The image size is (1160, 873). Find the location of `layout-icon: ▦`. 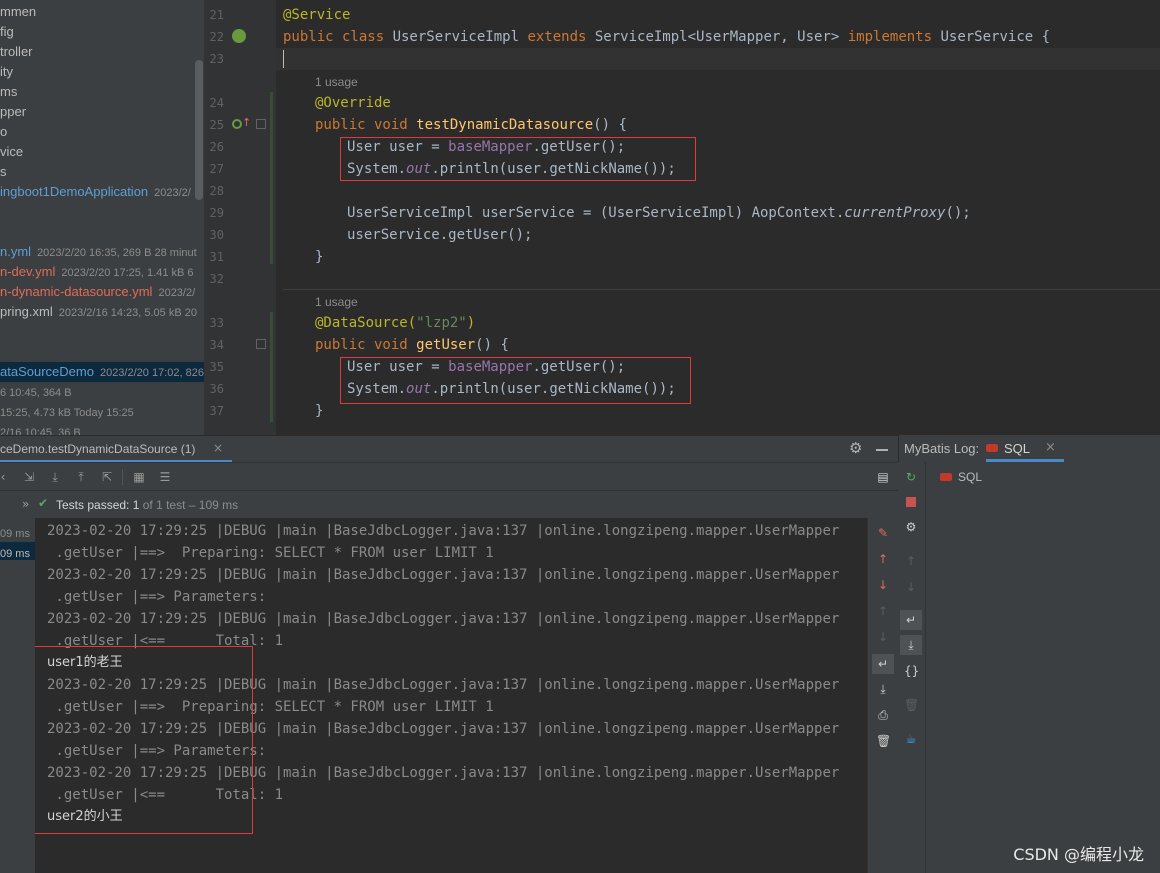

layout-icon: ▦ is located at coordinates (139, 477).